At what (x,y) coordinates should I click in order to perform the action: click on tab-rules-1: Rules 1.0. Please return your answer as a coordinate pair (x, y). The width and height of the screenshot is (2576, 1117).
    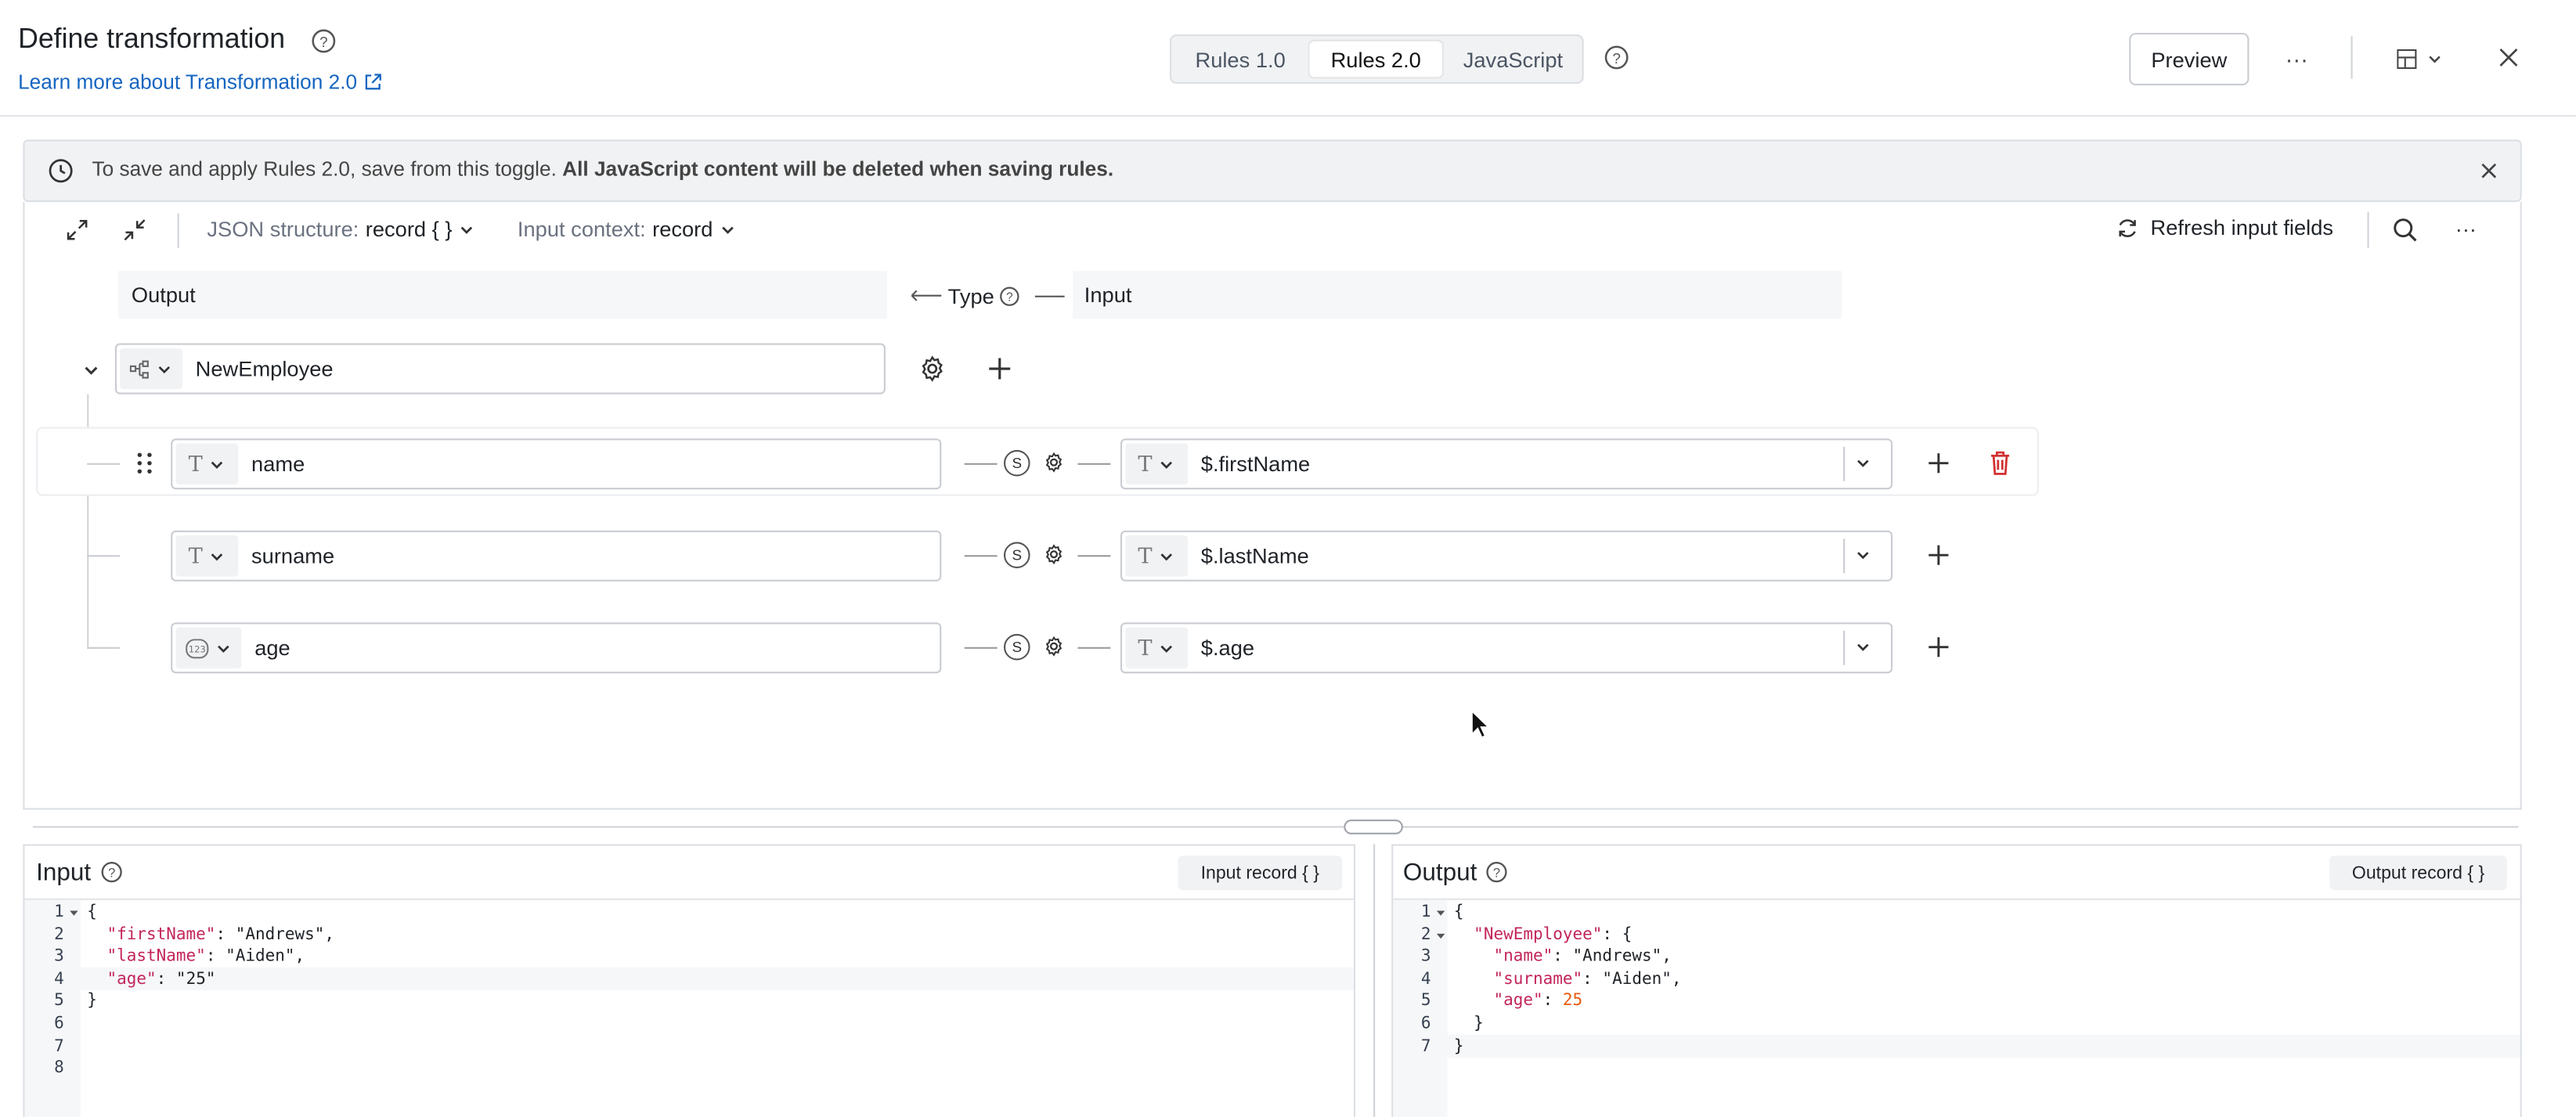
    Looking at the image, I should click on (1240, 59).